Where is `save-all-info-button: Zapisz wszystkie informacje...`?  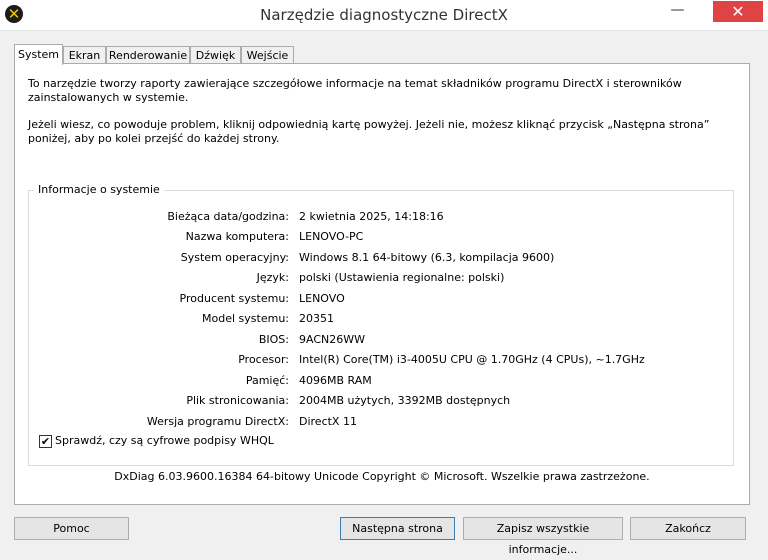
save-all-info-button: Zapisz wszystkie informacje... is located at coordinates (543, 536).